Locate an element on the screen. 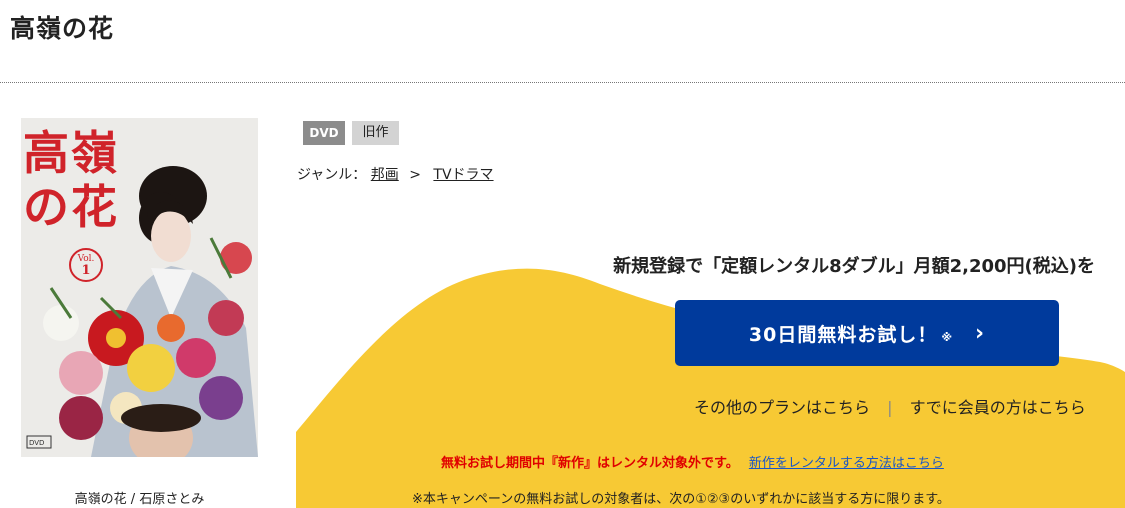 Image resolution: width=1125 pixels, height=508 pixels. jacket-vol-number: 1 is located at coordinates (86, 270).